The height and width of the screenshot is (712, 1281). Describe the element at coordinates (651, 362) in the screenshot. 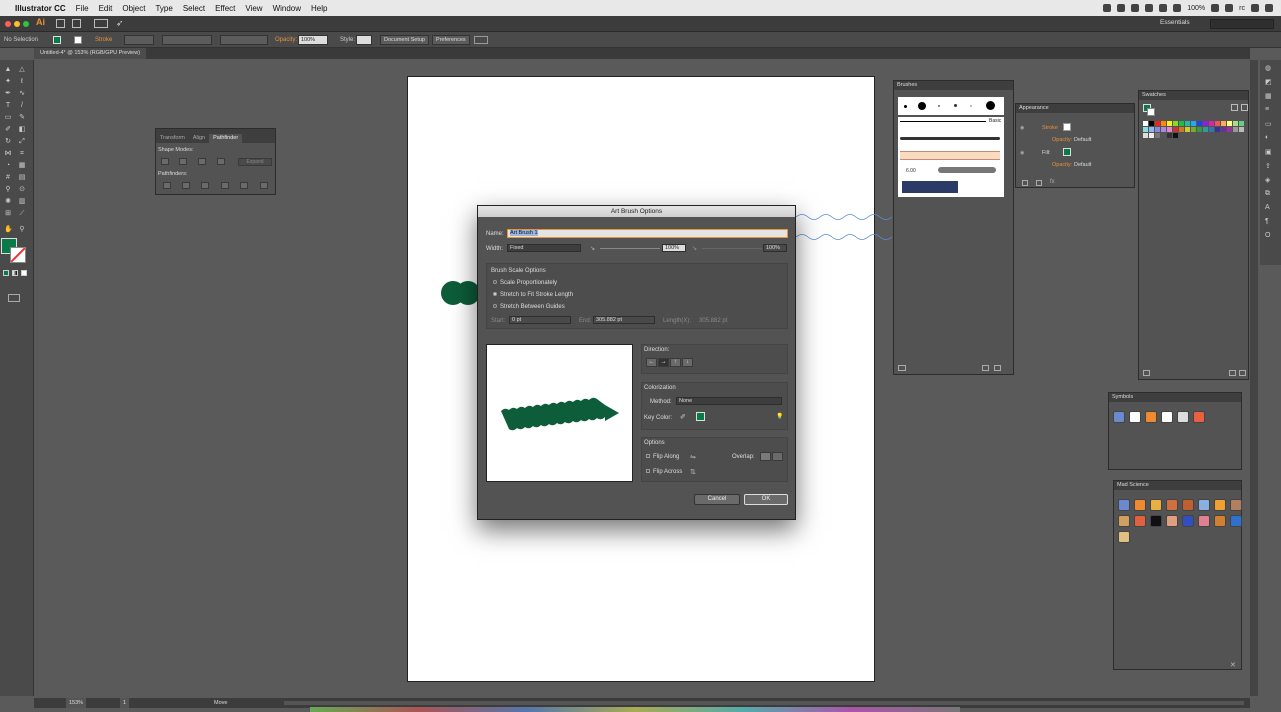

I see `direction-left-button: ←` at that location.